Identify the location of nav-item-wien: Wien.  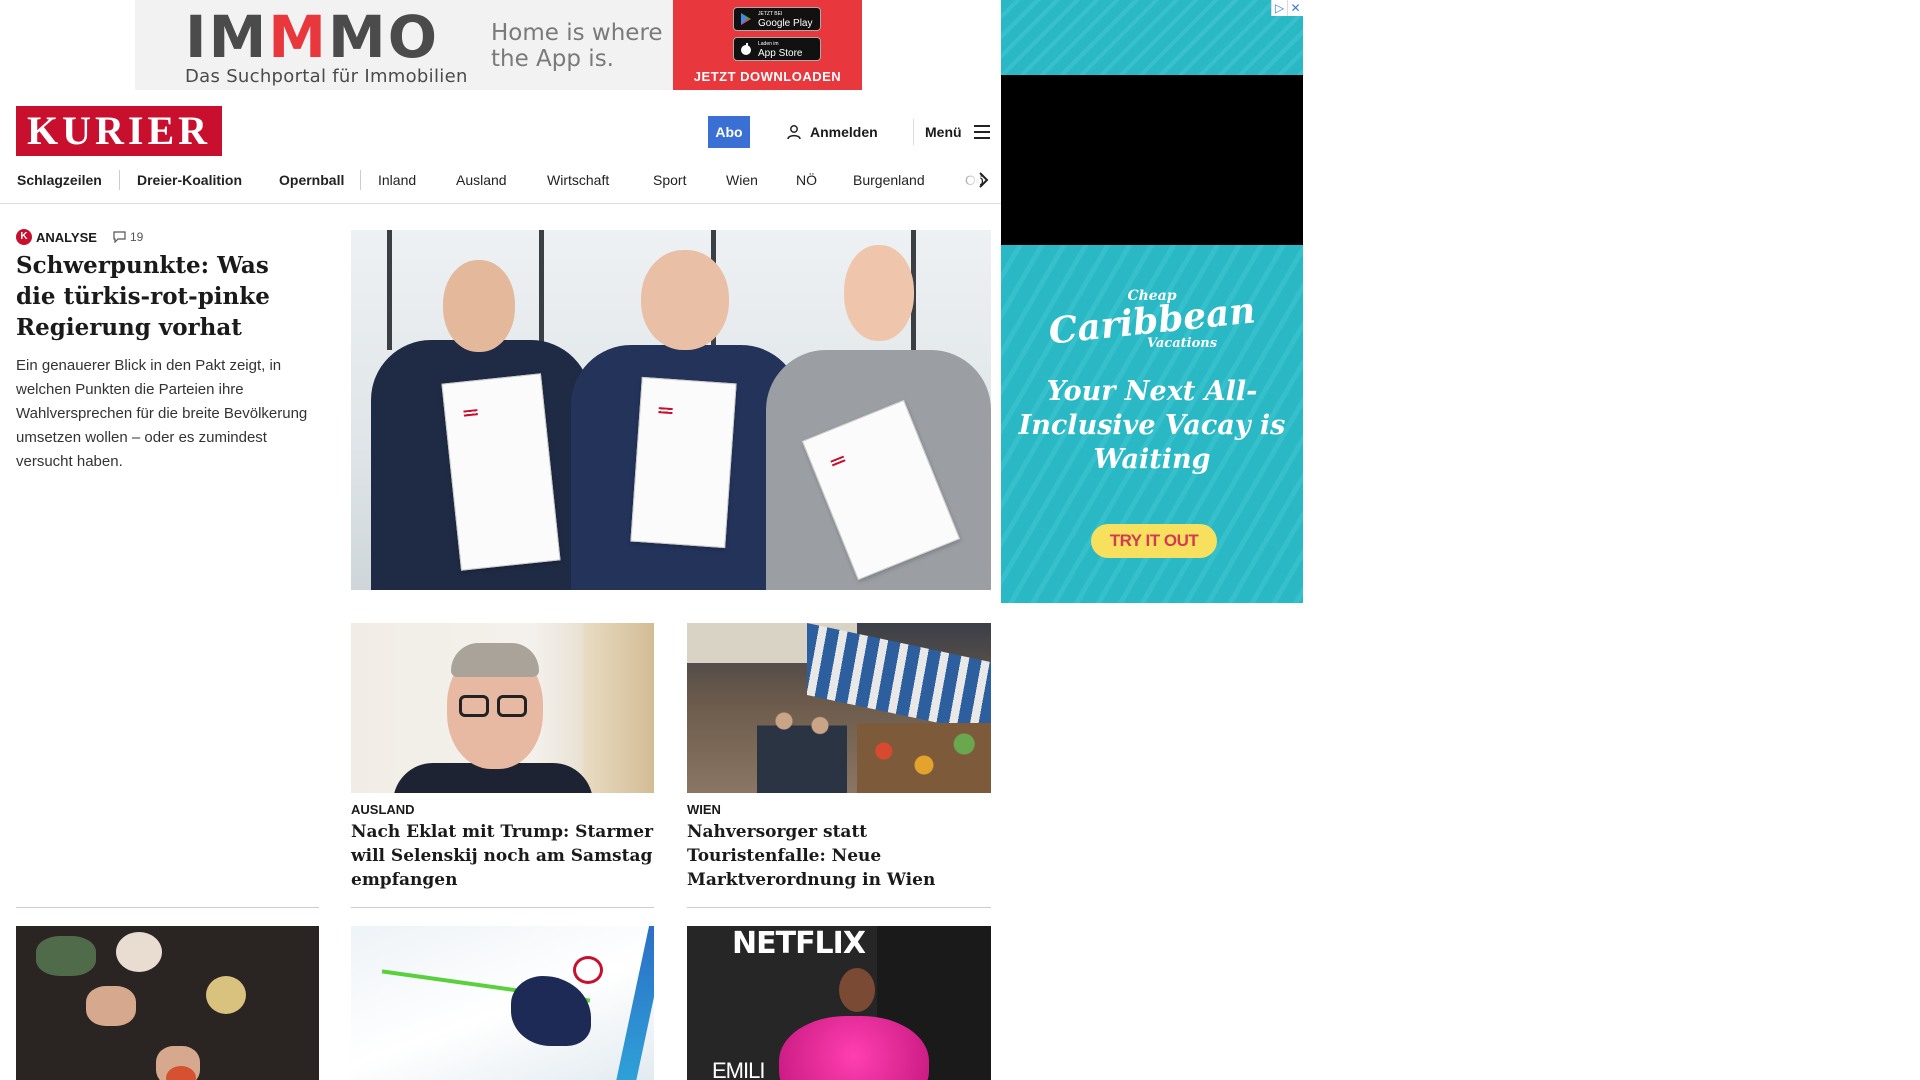
(742, 184).